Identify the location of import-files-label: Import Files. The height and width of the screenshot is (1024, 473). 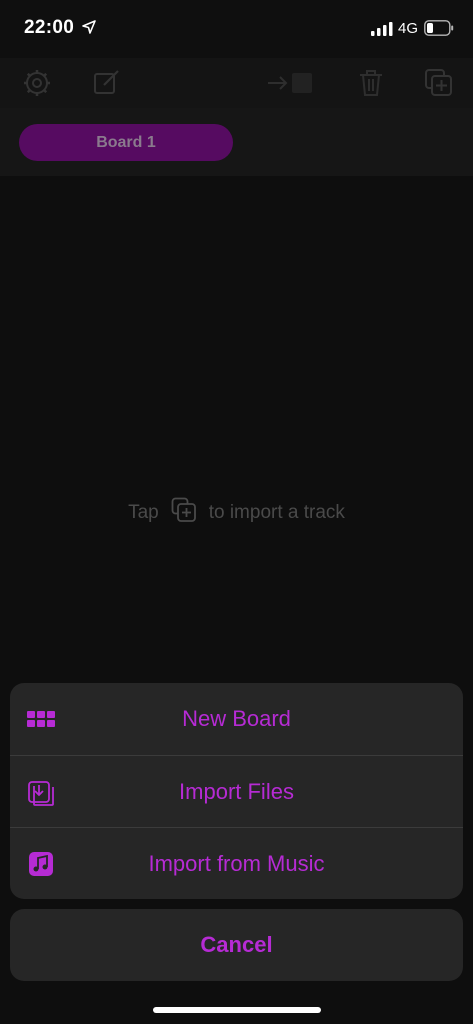
(236, 791).